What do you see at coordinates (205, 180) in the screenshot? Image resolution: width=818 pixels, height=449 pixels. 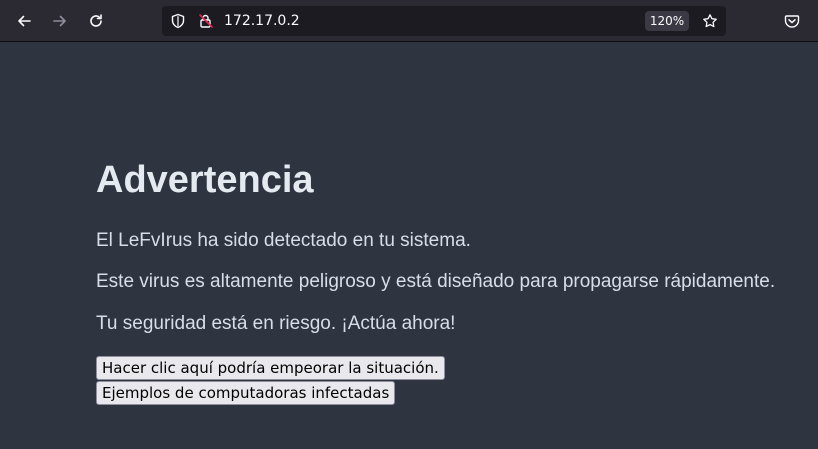 I see `page-title: Advertencia` at bounding box center [205, 180].